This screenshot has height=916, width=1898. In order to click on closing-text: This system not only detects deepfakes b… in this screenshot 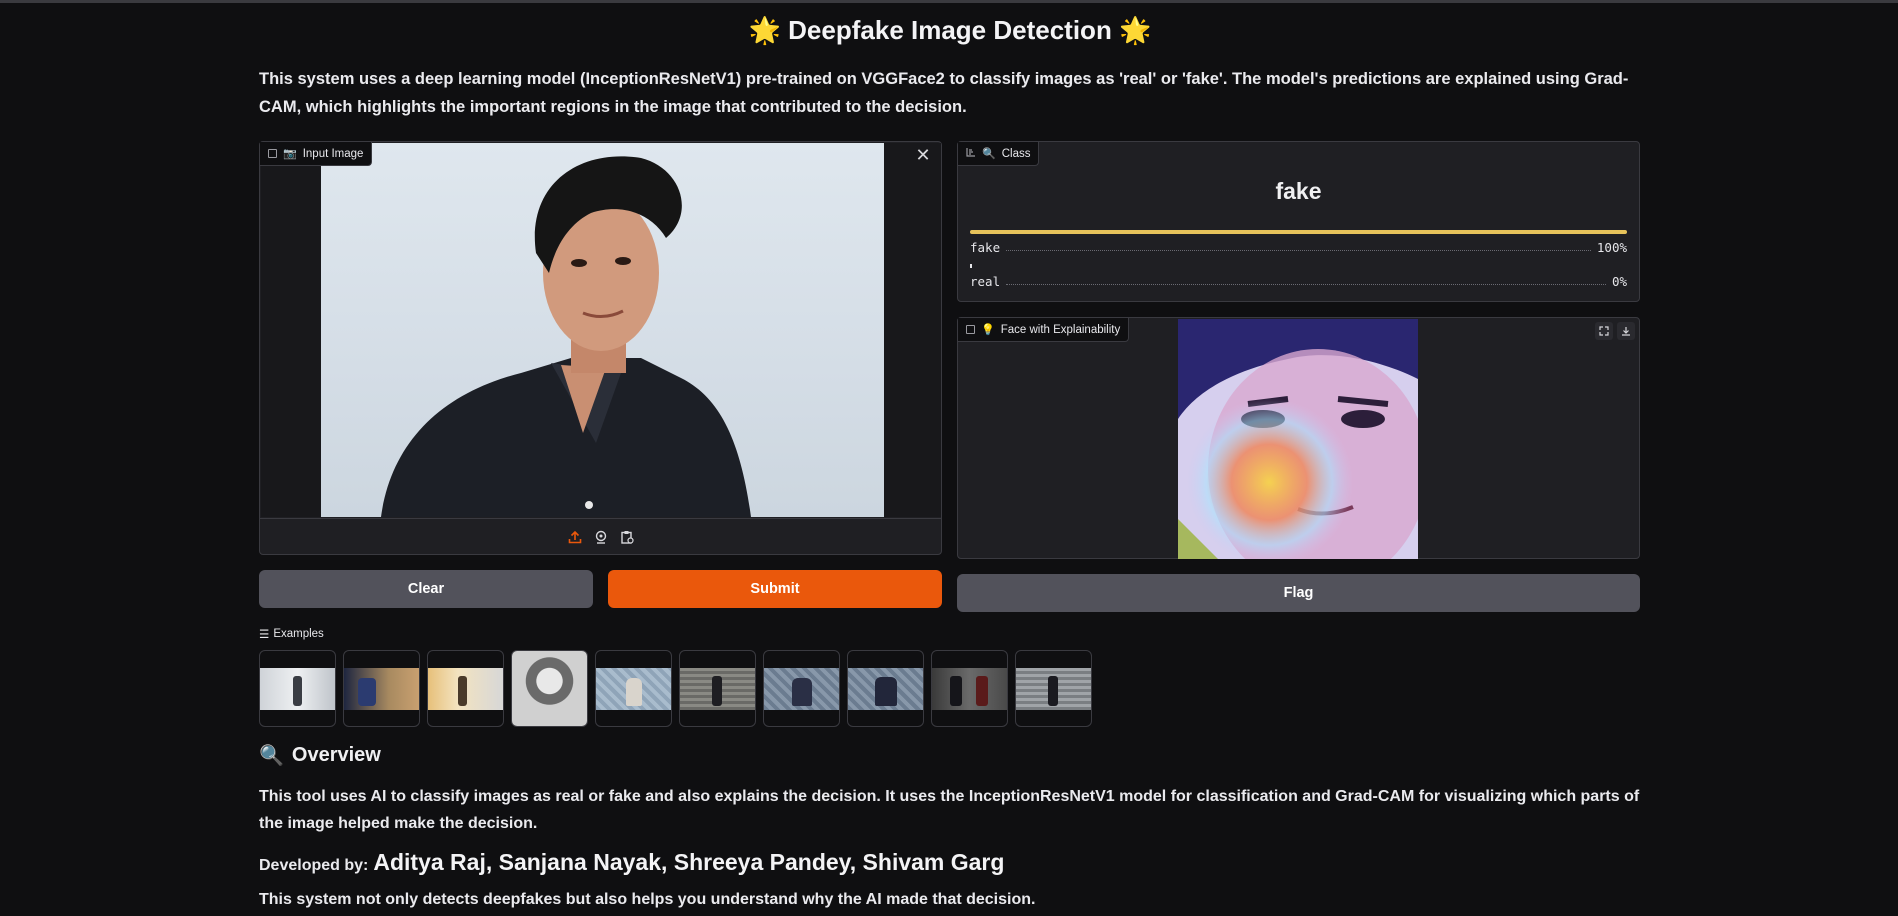, I will do `click(647, 899)`.